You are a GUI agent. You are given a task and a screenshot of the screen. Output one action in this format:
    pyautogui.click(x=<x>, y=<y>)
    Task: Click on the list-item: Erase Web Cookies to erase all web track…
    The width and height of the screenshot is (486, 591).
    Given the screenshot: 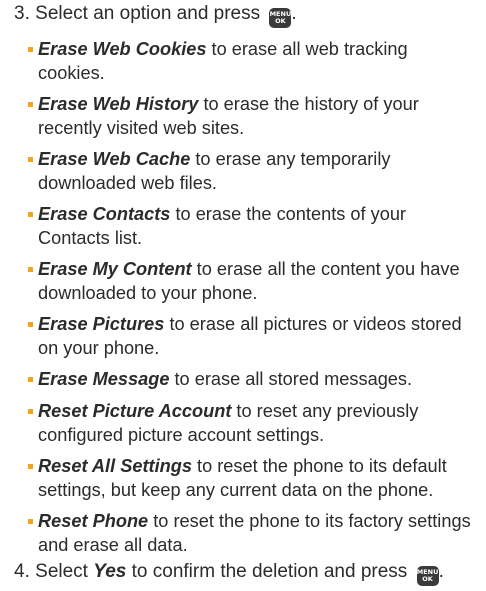 What is the action you would take?
    pyautogui.click(x=253, y=61)
    